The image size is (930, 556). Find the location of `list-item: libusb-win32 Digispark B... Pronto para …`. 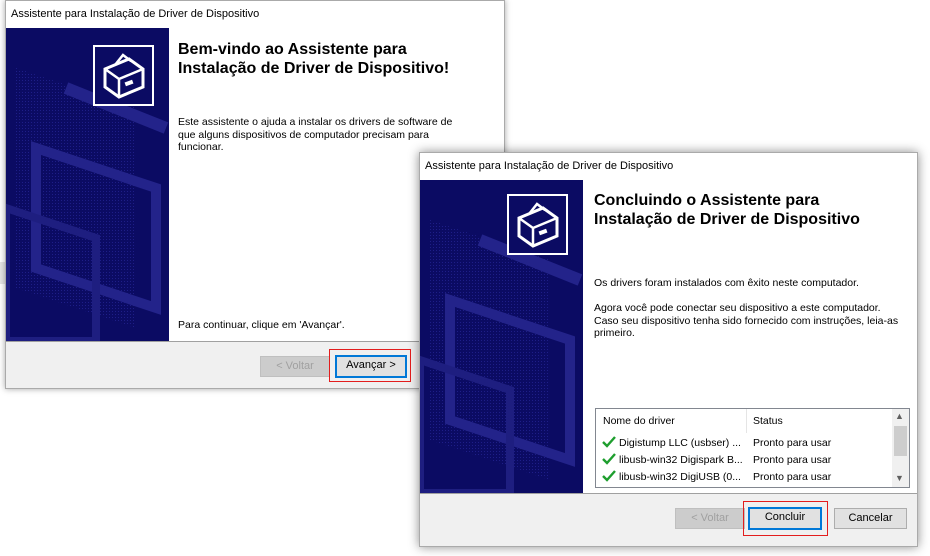

list-item: libusb-win32 Digispark B... Pronto para … is located at coordinates (744, 460).